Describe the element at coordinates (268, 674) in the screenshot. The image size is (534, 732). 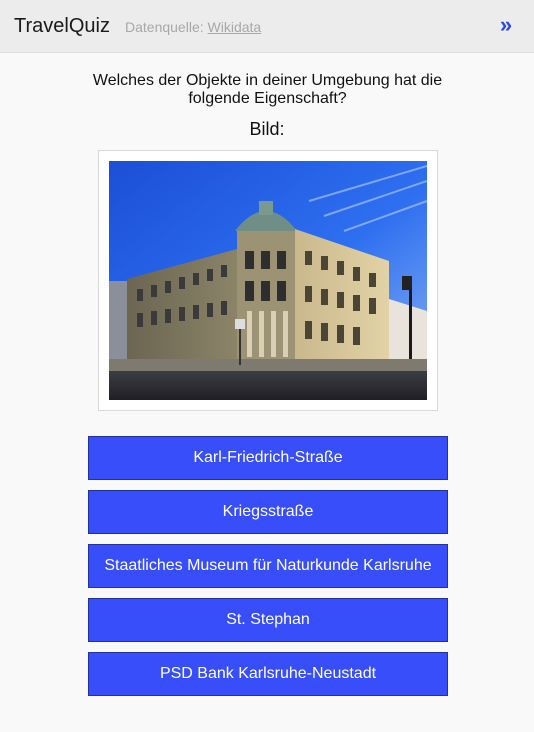
I see `answer-button-5: PSD Bank Karlsruhe-Neustadt` at that location.